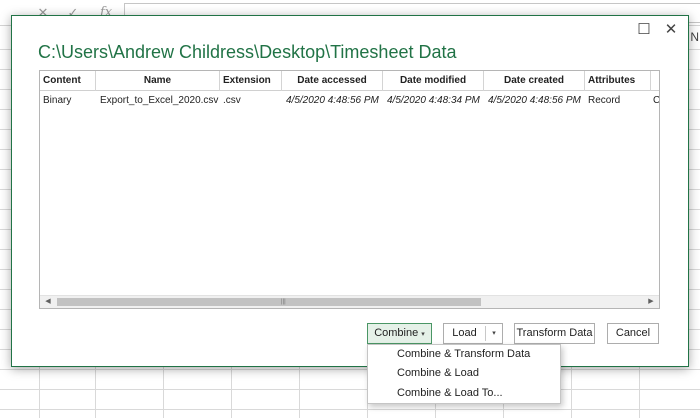  What do you see at coordinates (68, 101) in the screenshot?
I see `cell-content: Binary` at bounding box center [68, 101].